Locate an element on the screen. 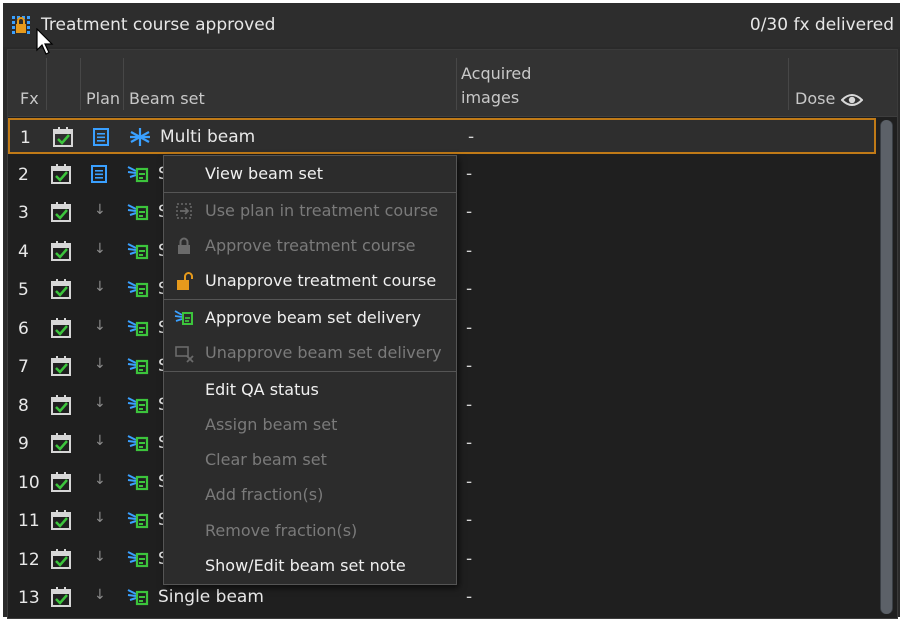  menu-item-label: Clear beam set is located at coordinates (266, 460).